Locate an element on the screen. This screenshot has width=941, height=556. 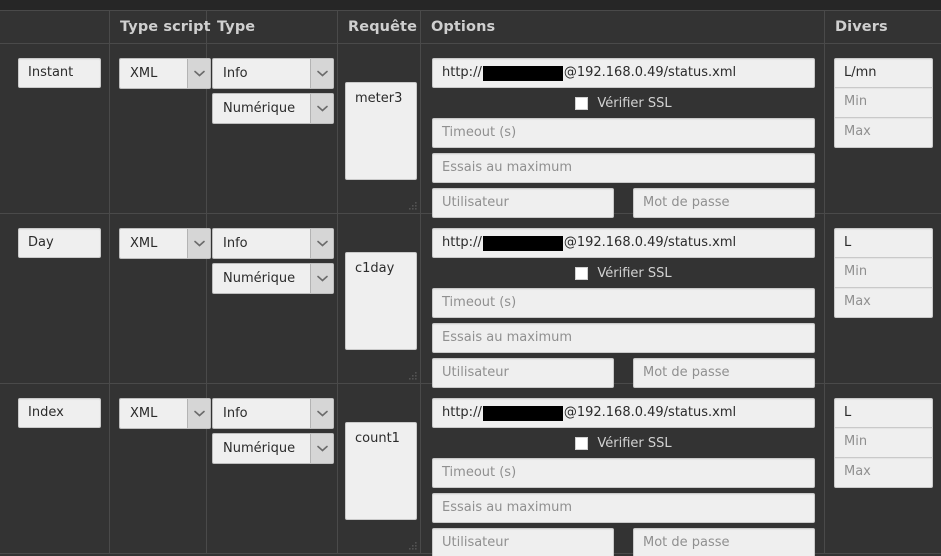
header-cell-options: Options is located at coordinates (623, 27).